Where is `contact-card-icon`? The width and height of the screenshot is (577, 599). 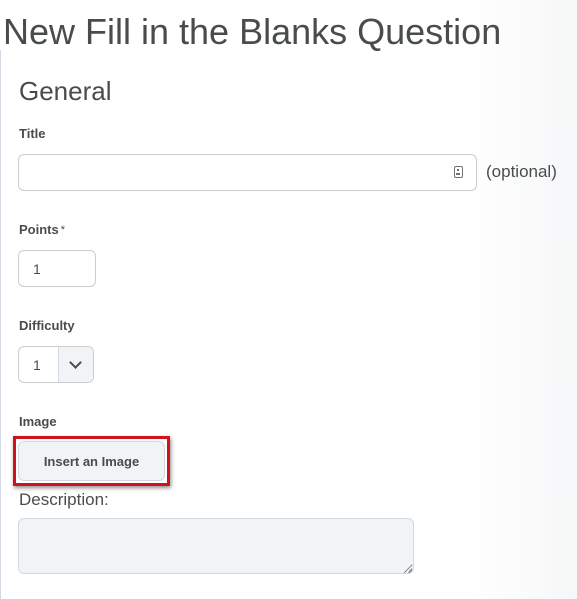
contact-card-icon is located at coordinates (458, 172).